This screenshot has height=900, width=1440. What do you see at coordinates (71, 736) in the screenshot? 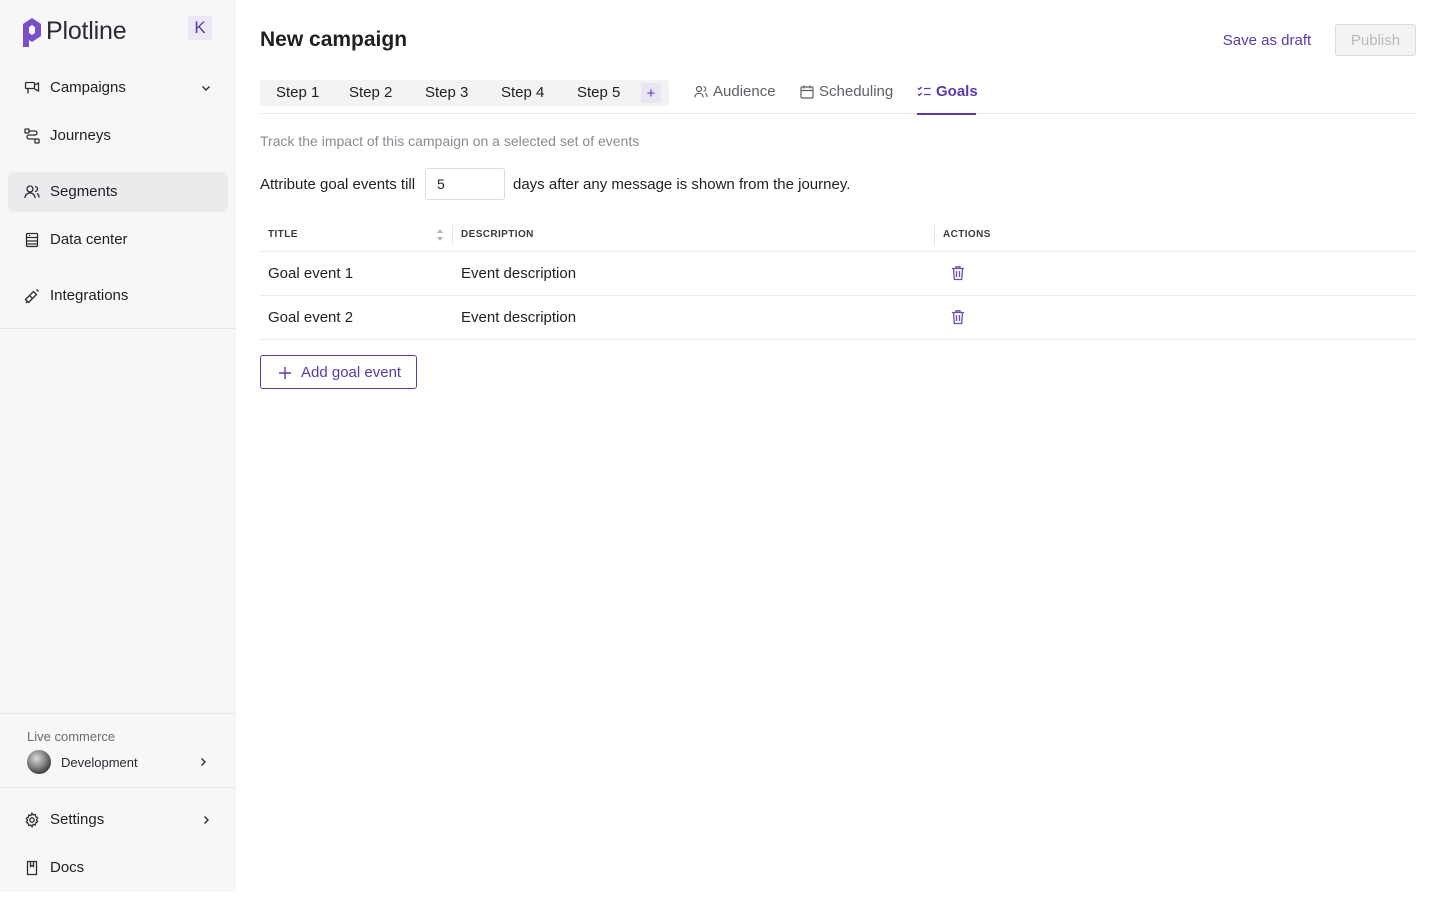
I see `org-label: Live commerce` at bounding box center [71, 736].